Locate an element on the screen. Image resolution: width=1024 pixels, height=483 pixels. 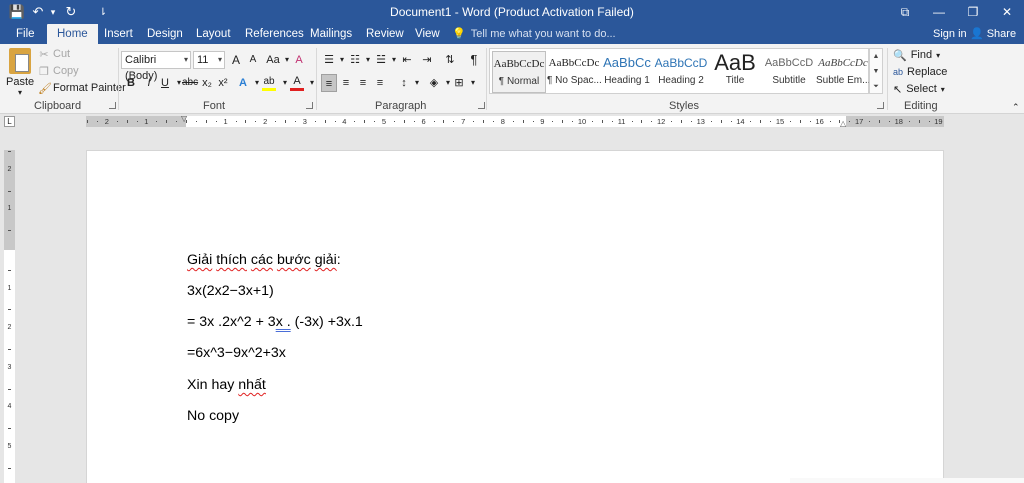
restore-icon: ❐ is located at coordinates (973, 12).